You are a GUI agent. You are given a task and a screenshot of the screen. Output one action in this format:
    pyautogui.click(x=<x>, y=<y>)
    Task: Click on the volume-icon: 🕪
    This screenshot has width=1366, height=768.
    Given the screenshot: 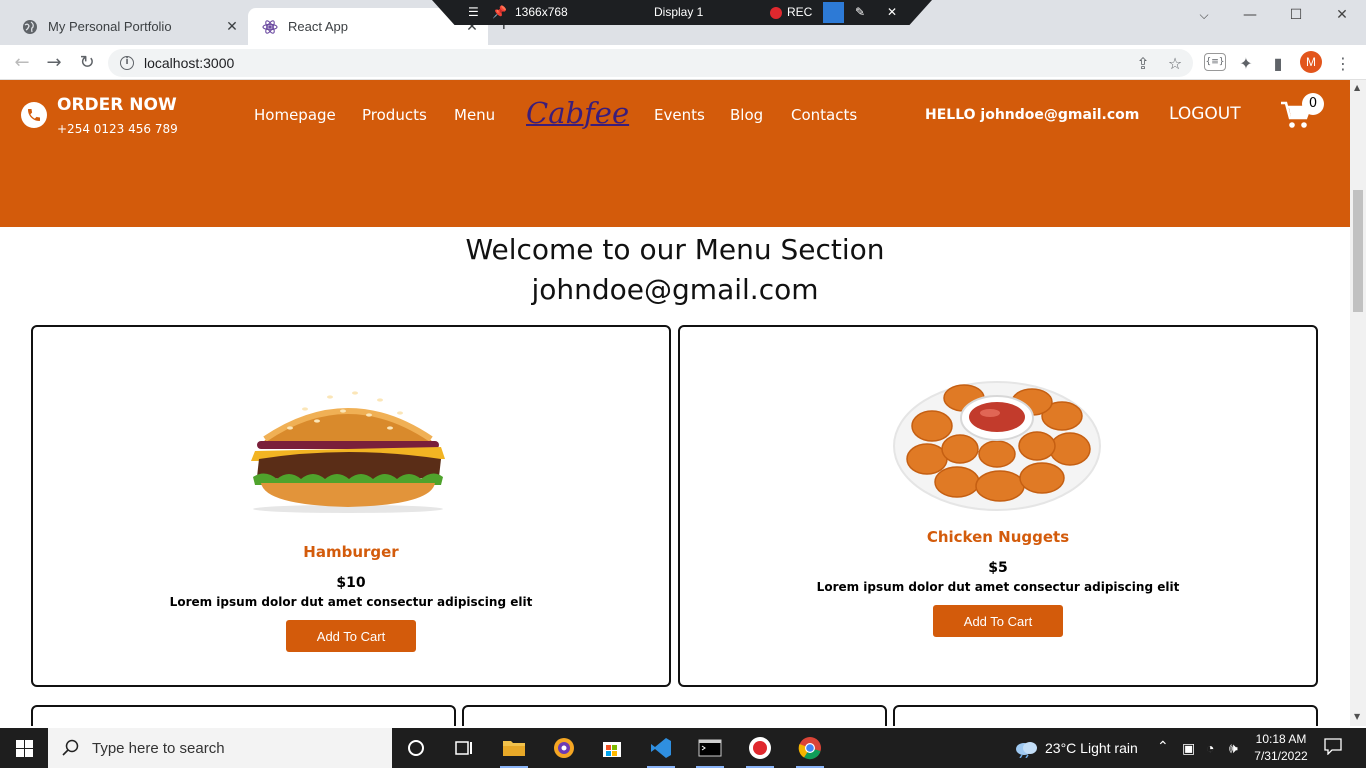 What is the action you would take?
    pyautogui.click(x=1233, y=748)
    